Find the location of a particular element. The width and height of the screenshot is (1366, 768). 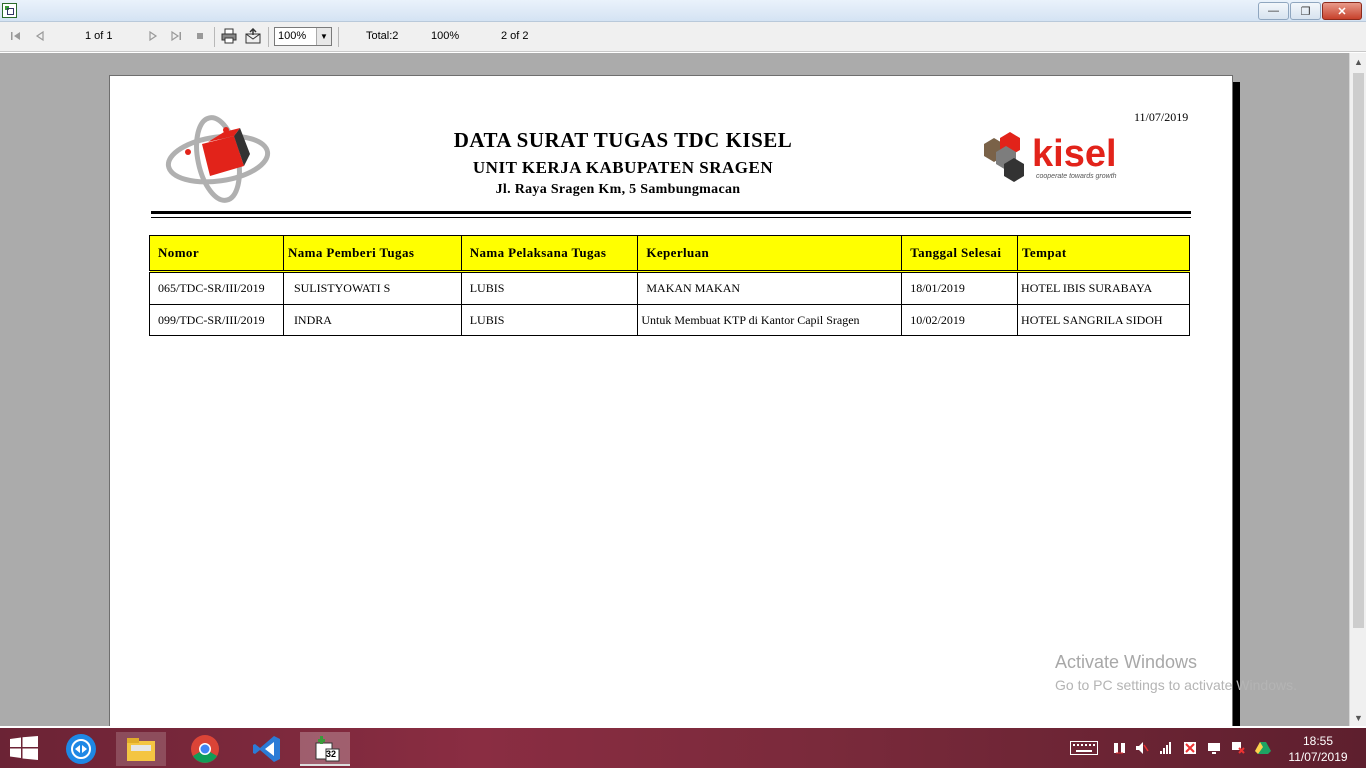

teamviewer-icon is located at coordinates (81, 749).